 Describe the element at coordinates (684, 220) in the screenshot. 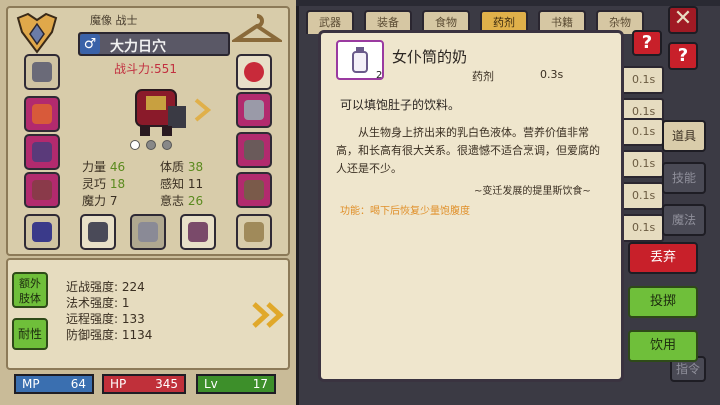

I see `side-tab-magic: 魔法` at that location.